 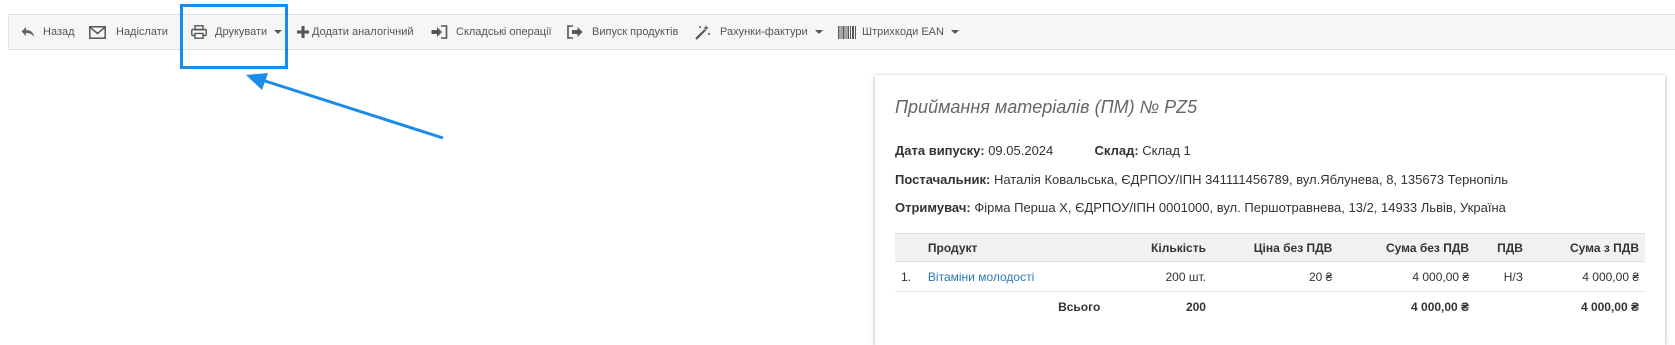 What do you see at coordinates (97, 32) in the screenshot?
I see `envelope-icon` at bounding box center [97, 32].